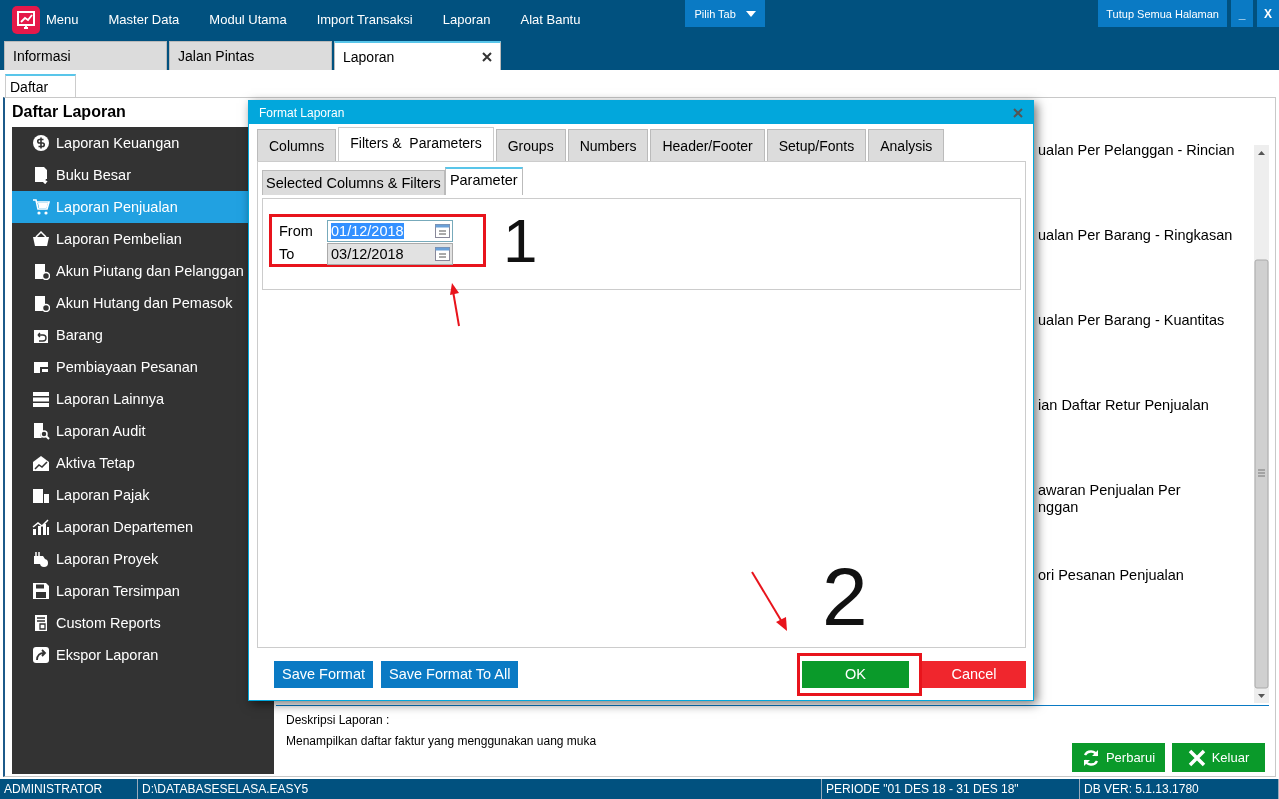 The image size is (1279, 799). Describe the element at coordinates (416, 144) in the screenshot. I see `dialog-tab: Filters & Parameters` at that location.